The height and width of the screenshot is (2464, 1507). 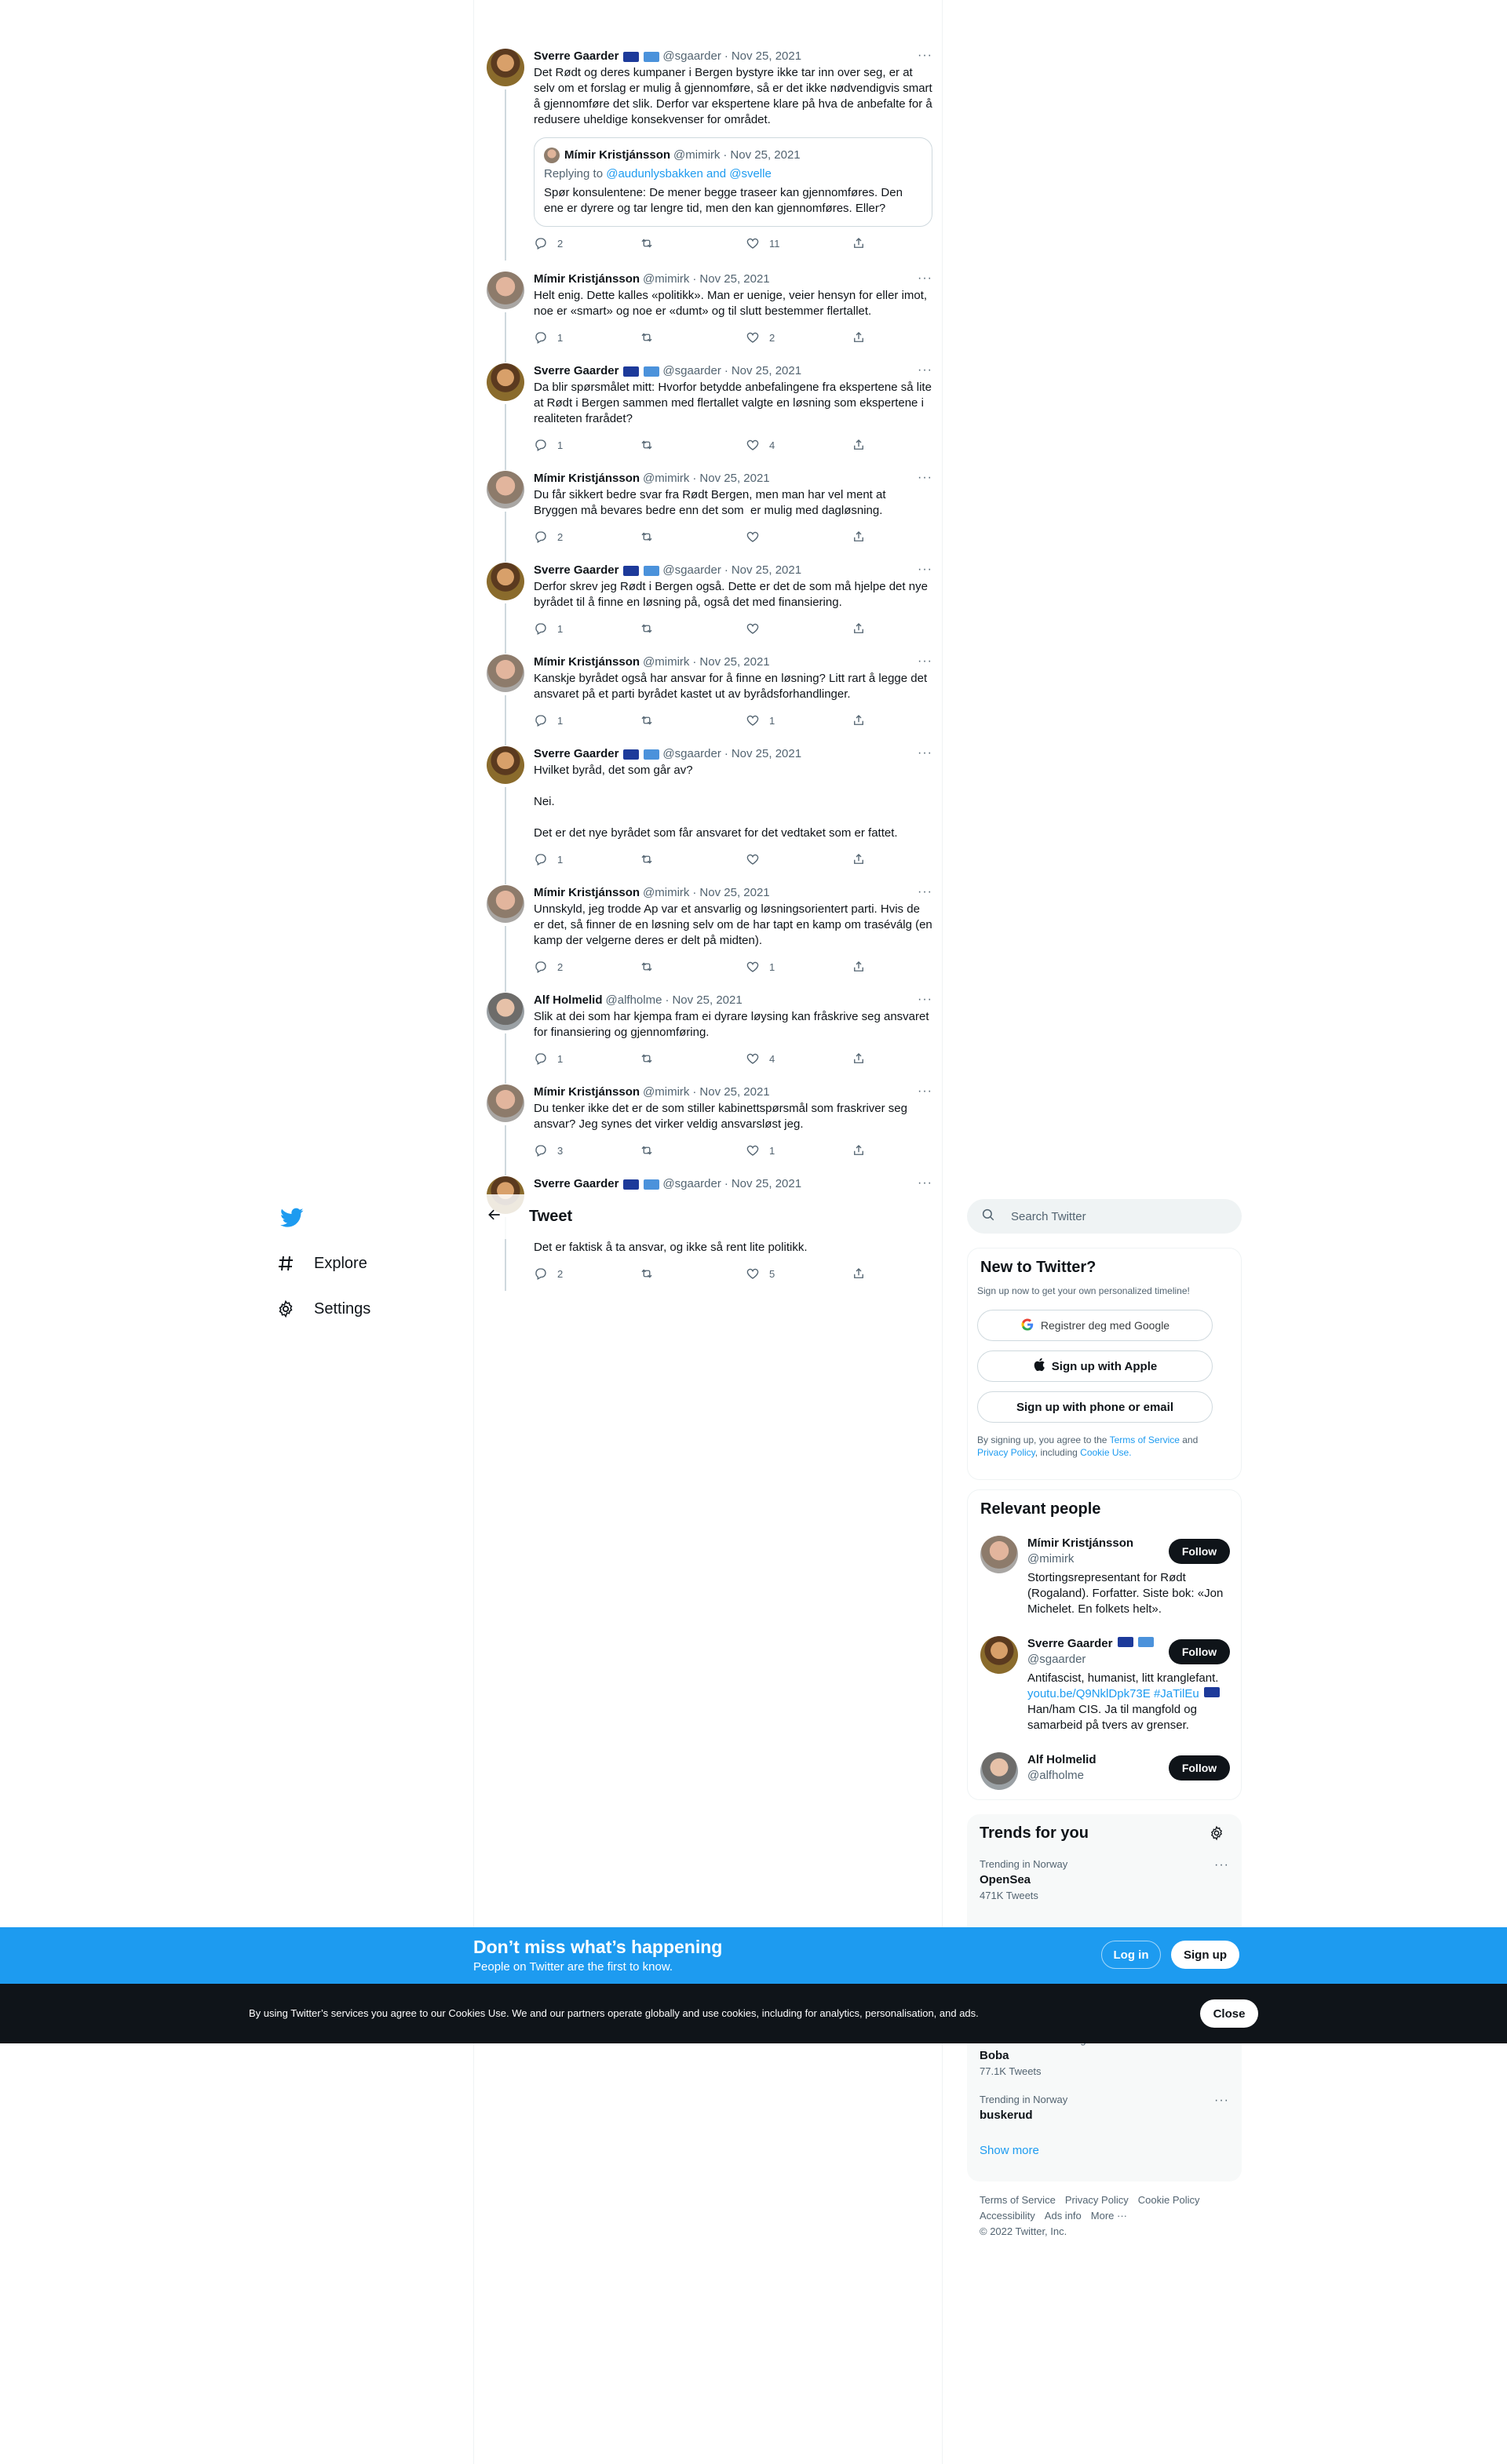 What do you see at coordinates (777, 1058) in the screenshot?
I see `like-button: 4` at bounding box center [777, 1058].